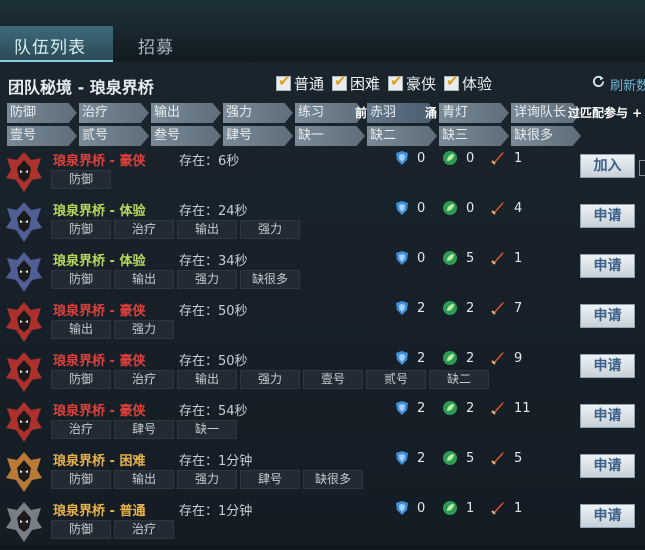 The image size is (645, 550). What do you see at coordinates (186, 113) in the screenshot?
I see `filter-tag: 输出` at bounding box center [186, 113].